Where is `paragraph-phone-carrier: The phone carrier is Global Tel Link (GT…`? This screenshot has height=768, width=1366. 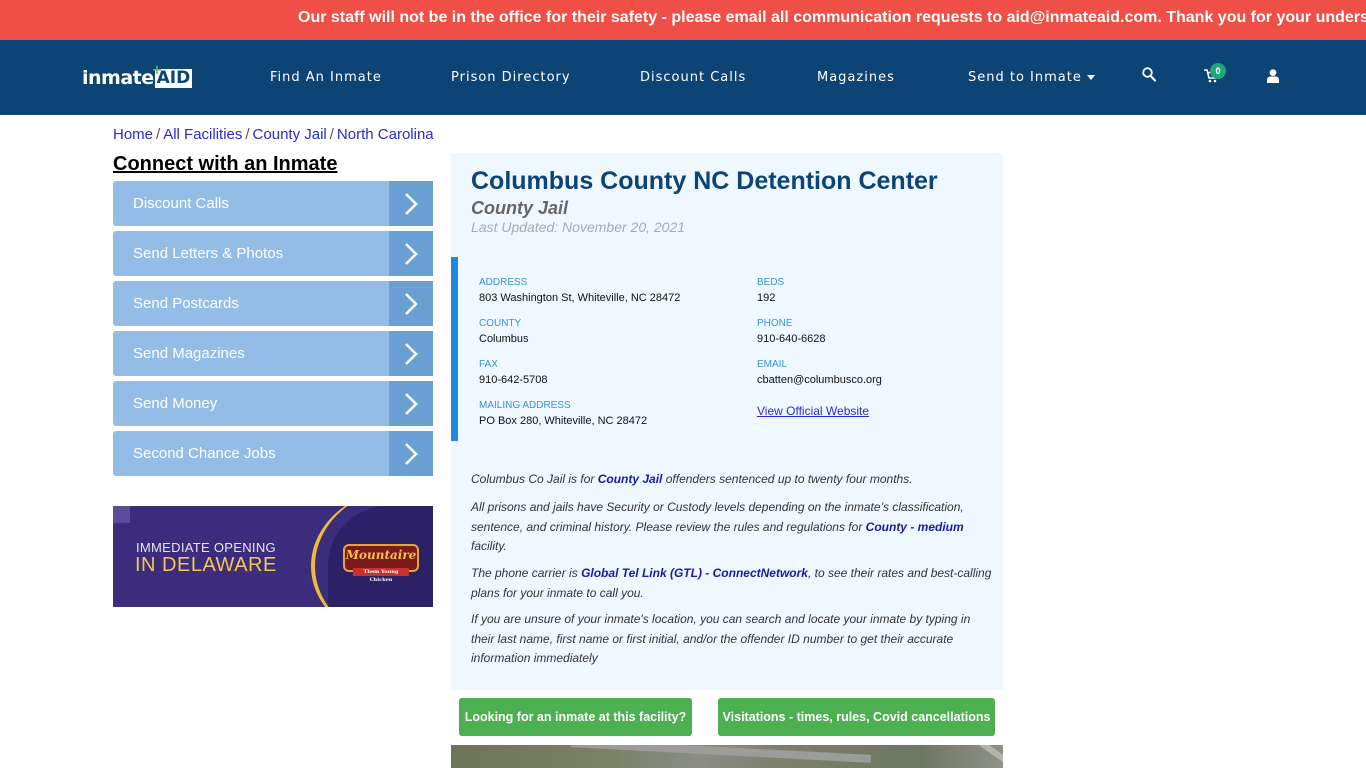 paragraph-phone-carrier: The phone carrier is Global Tel Link (GT… is located at coordinates (731, 583).